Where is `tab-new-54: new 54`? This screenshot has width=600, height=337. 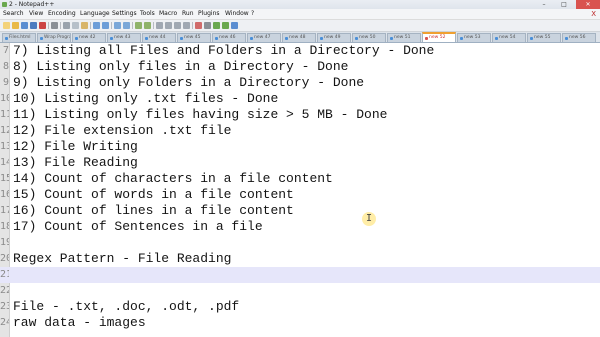
tab-new-54: new 54 is located at coordinates (509, 37).